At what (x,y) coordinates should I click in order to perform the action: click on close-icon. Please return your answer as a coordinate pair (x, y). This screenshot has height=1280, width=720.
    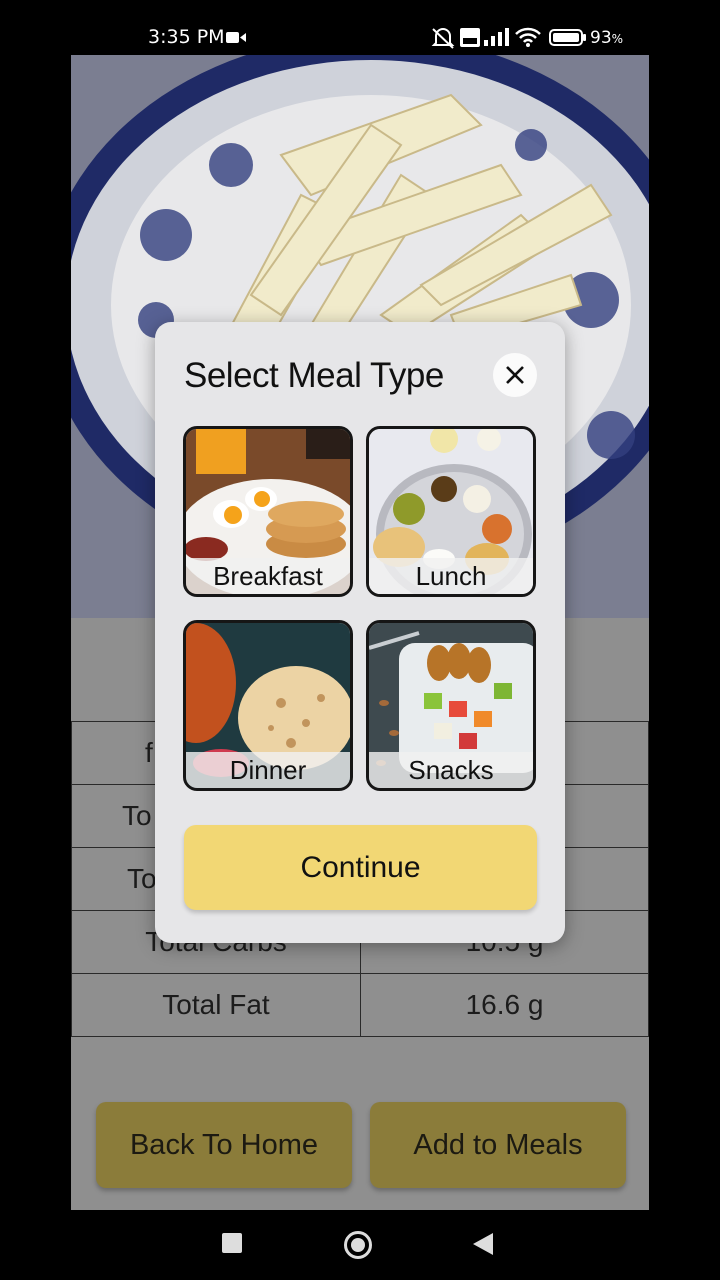
    Looking at the image, I should click on (515, 375).